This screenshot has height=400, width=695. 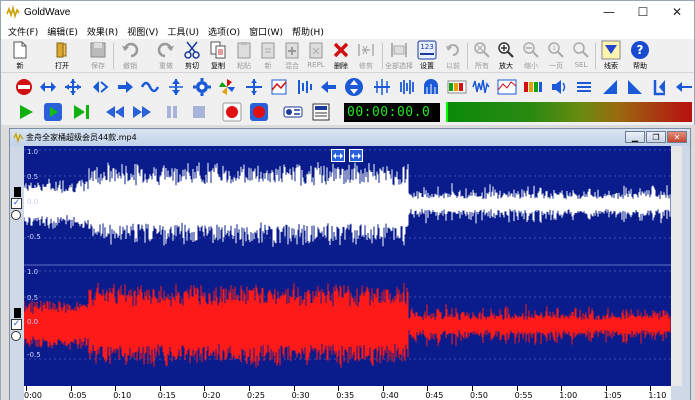 What do you see at coordinates (308, 31) in the screenshot?
I see `menu-help: 帮助(H)` at bounding box center [308, 31].